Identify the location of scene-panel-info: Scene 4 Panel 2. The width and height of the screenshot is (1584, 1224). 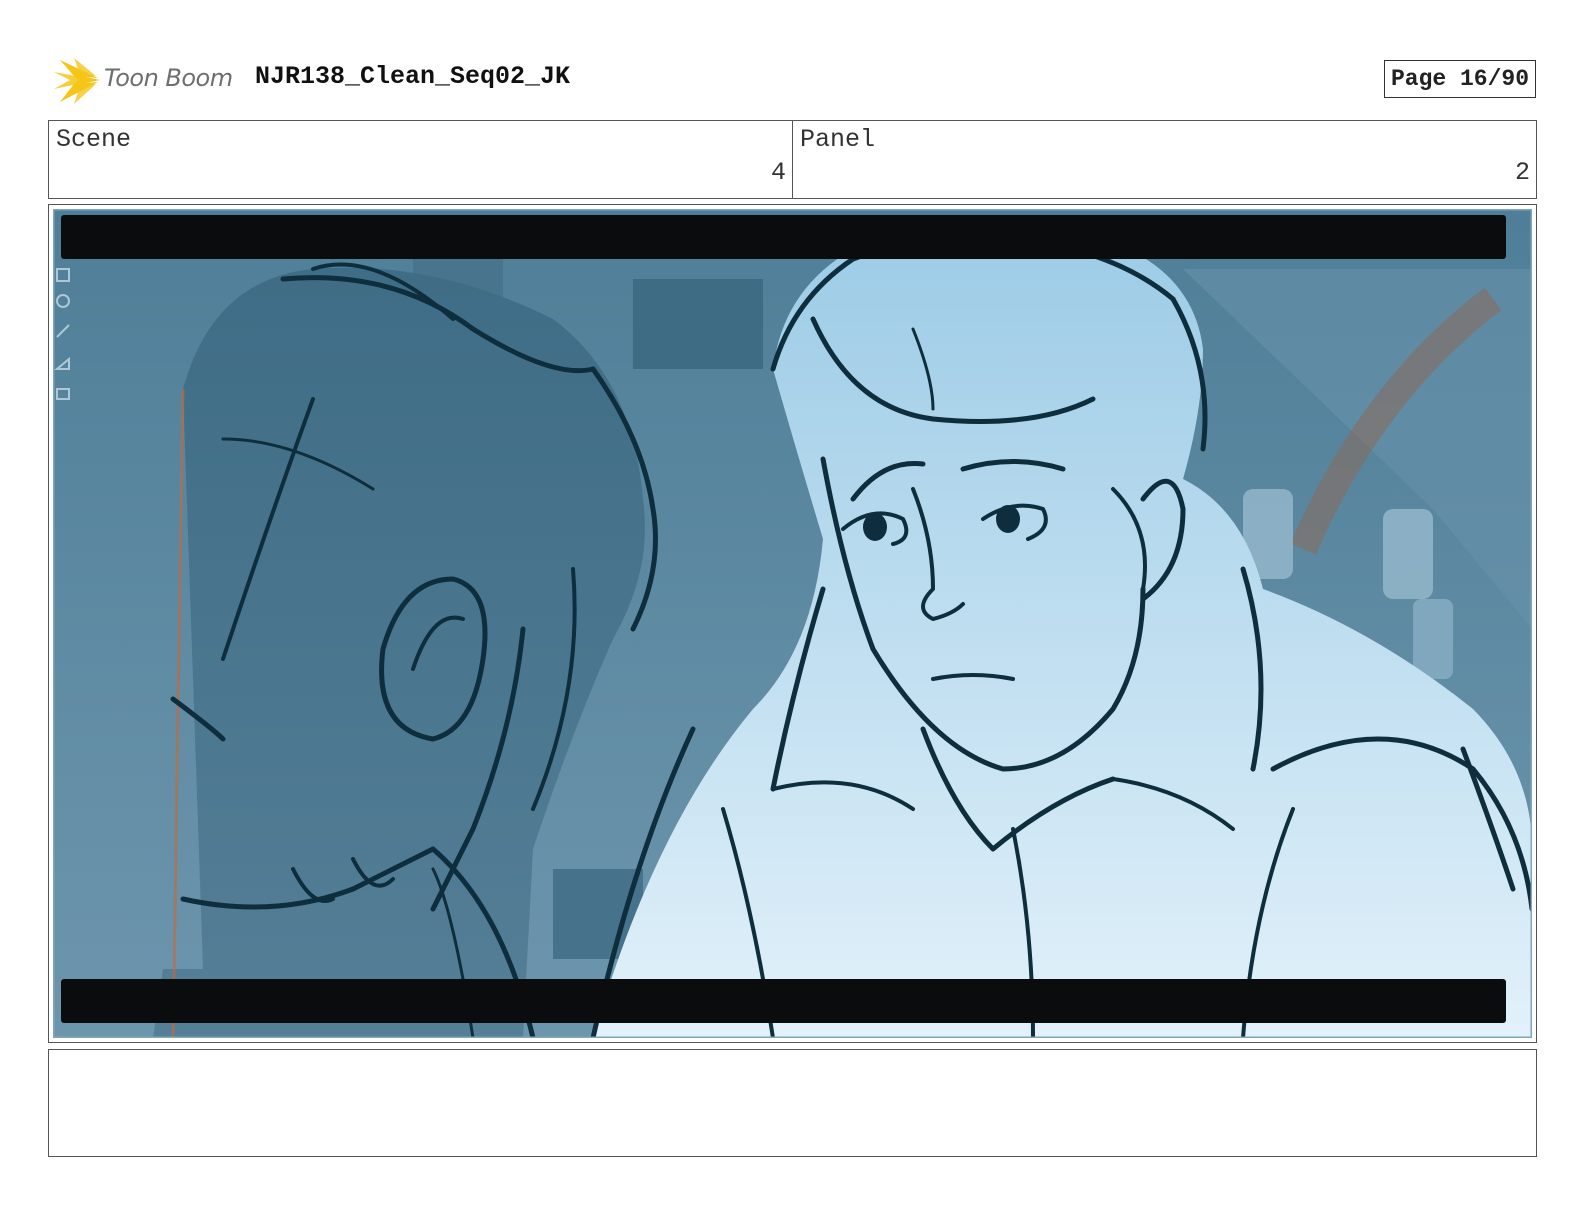
(792, 159).